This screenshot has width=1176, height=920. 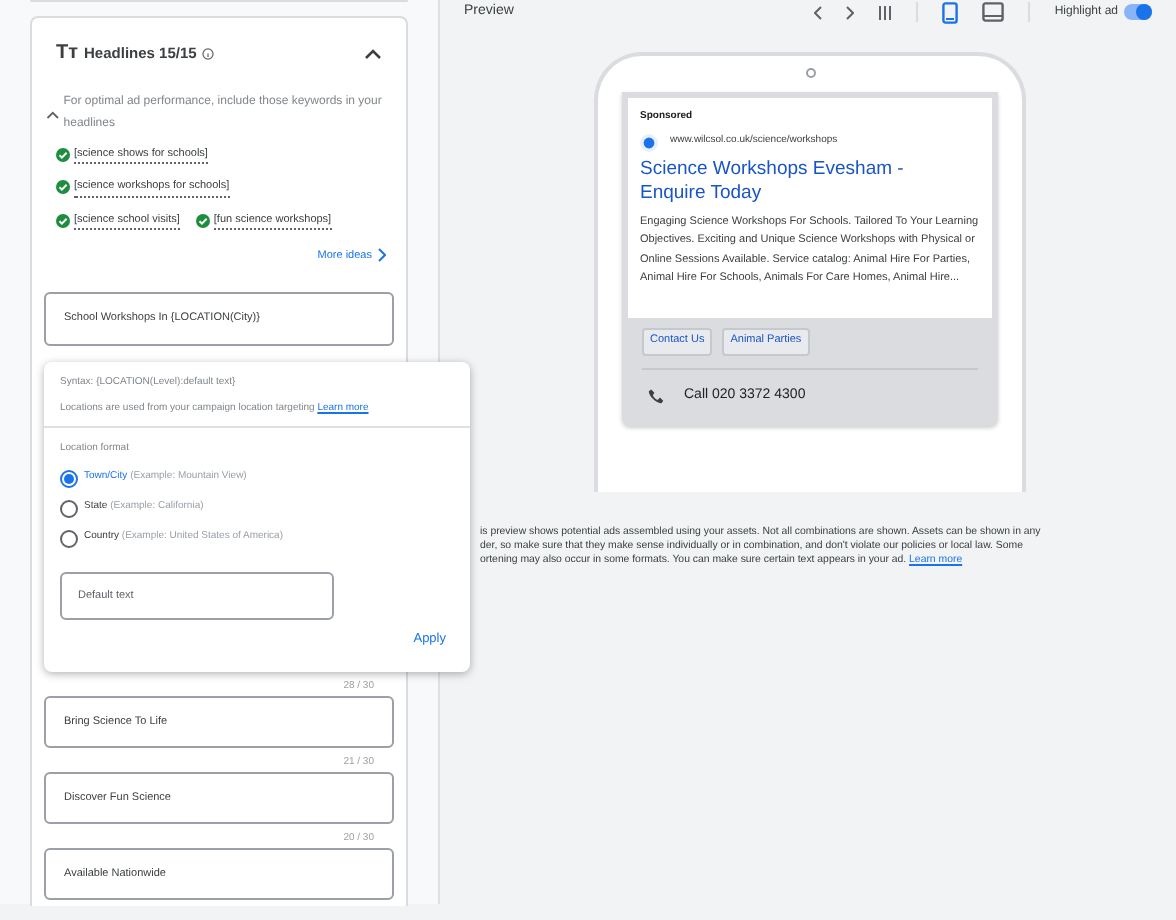 What do you see at coordinates (373, 53) in the screenshot?
I see `collapse-button` at bounding box center [373, 53].